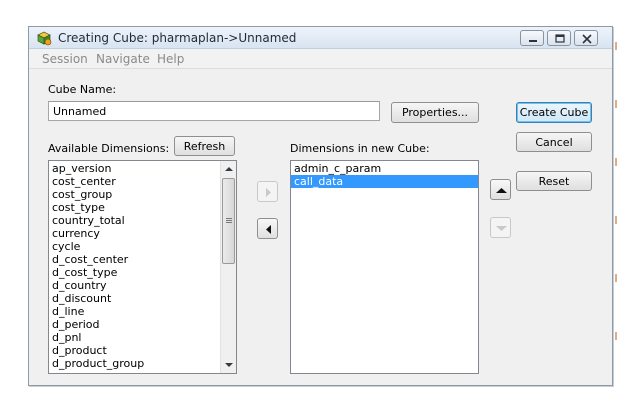 This screenshot has height=420, width=643. I want to click on close-button, so click(586, 38).